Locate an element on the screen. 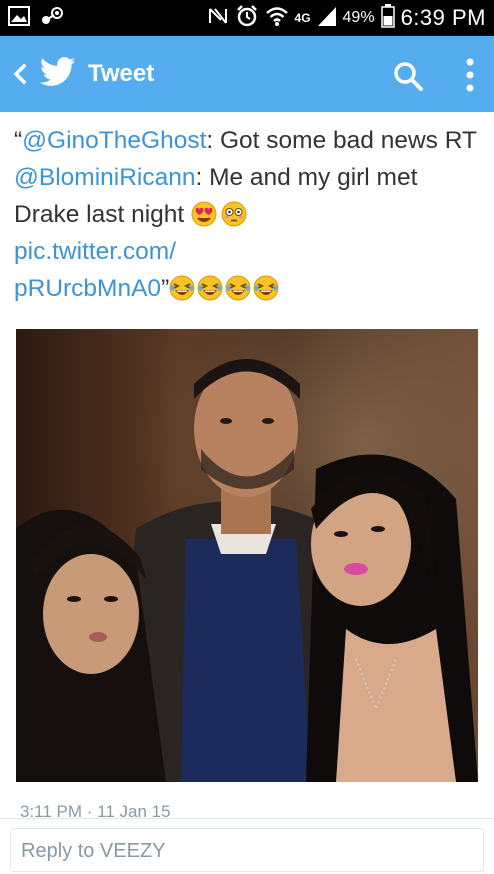 This screenshot has width=494, height=874. twitter-bird-icon is located at coordinates (57, 72).